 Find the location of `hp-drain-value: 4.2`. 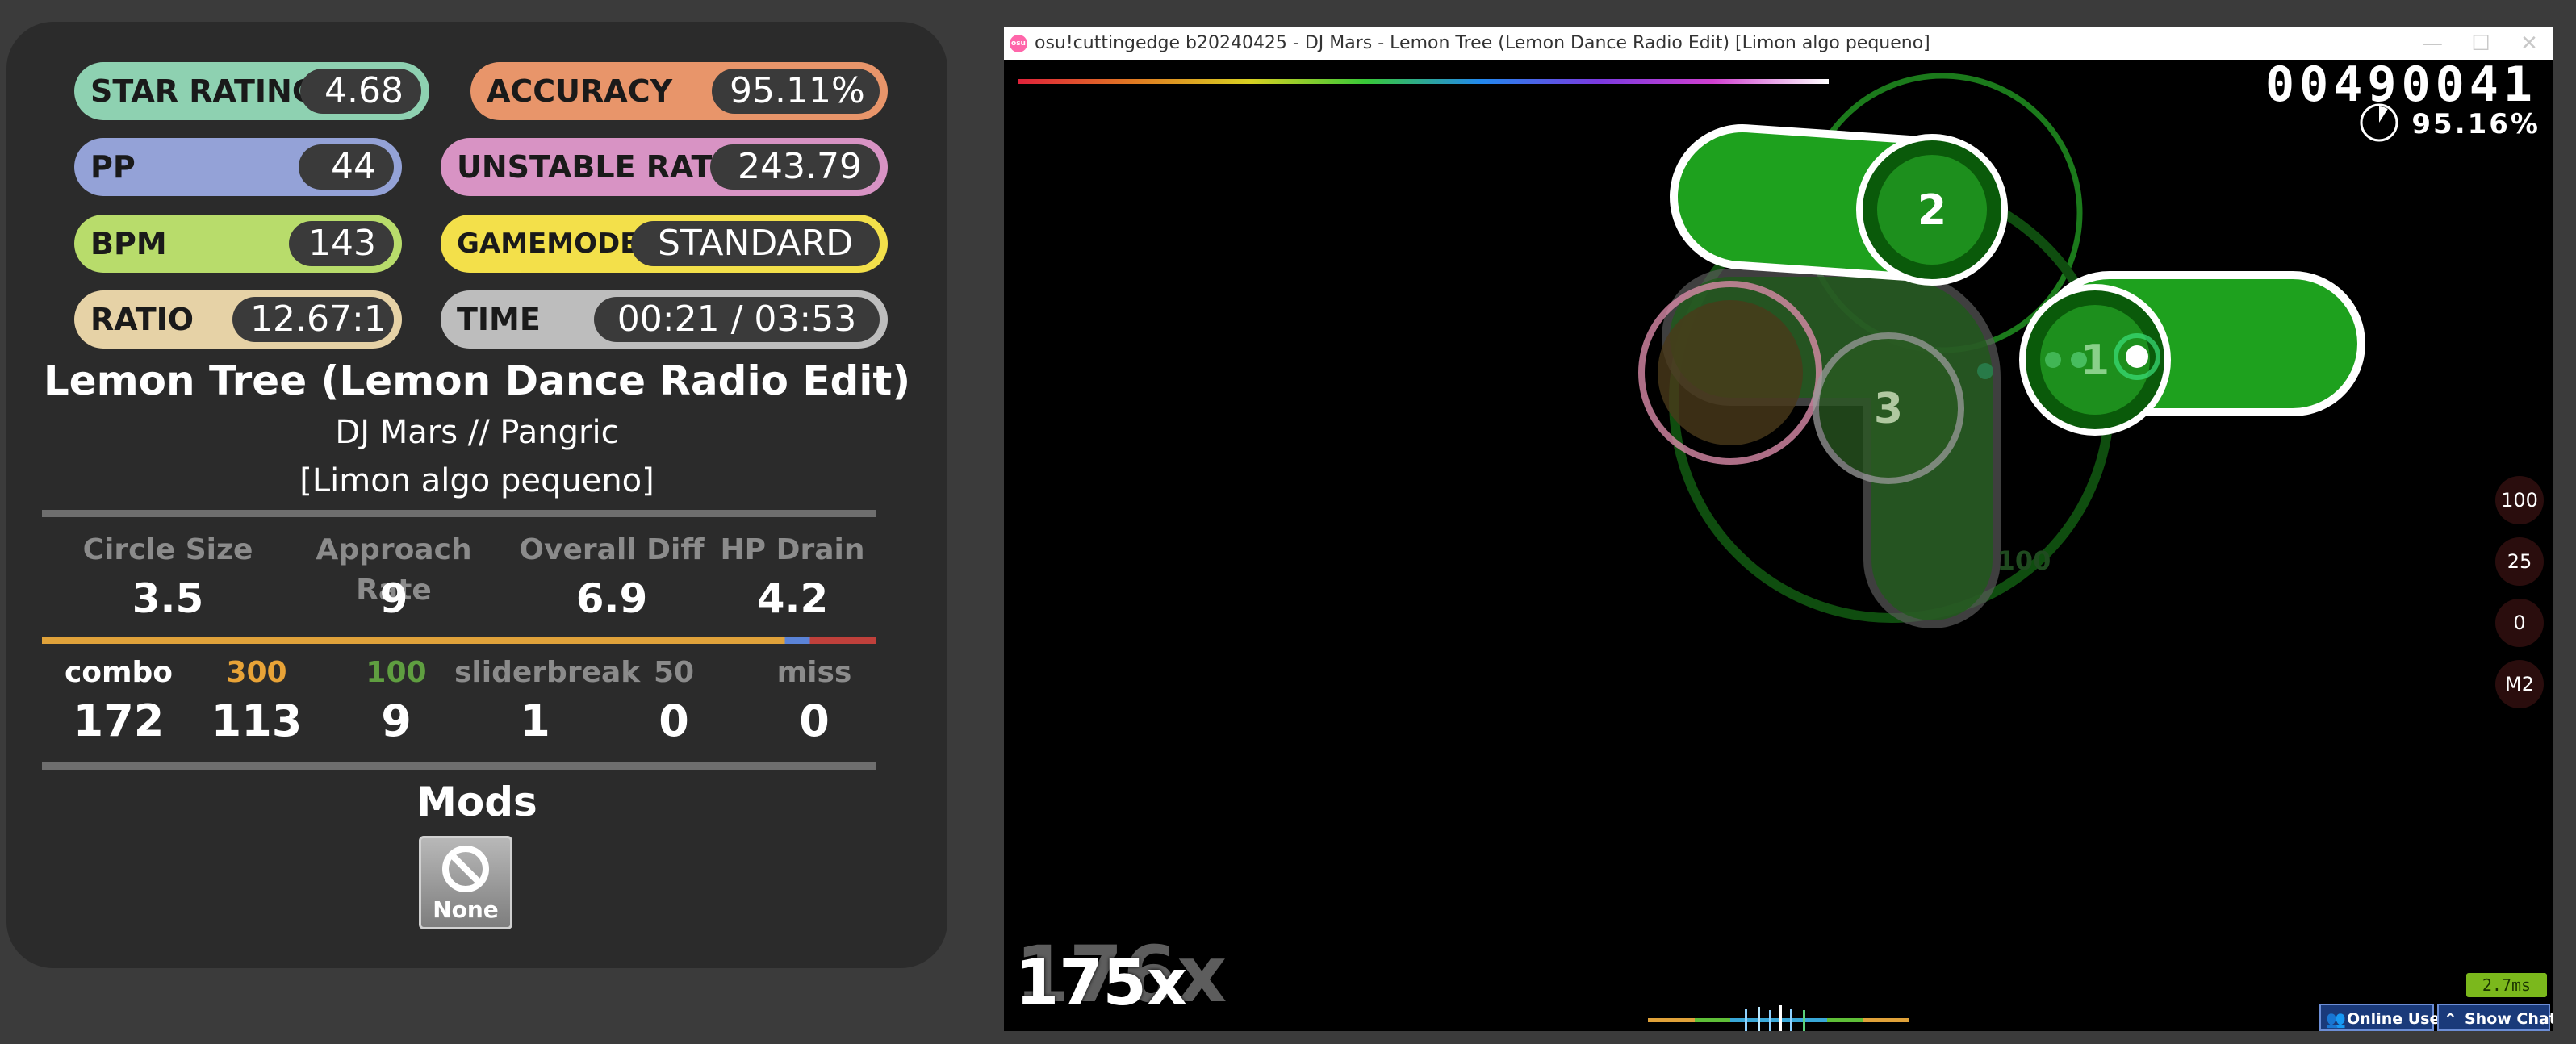

hp-drain-value: 4.2 is located at coordinates (792, 598).